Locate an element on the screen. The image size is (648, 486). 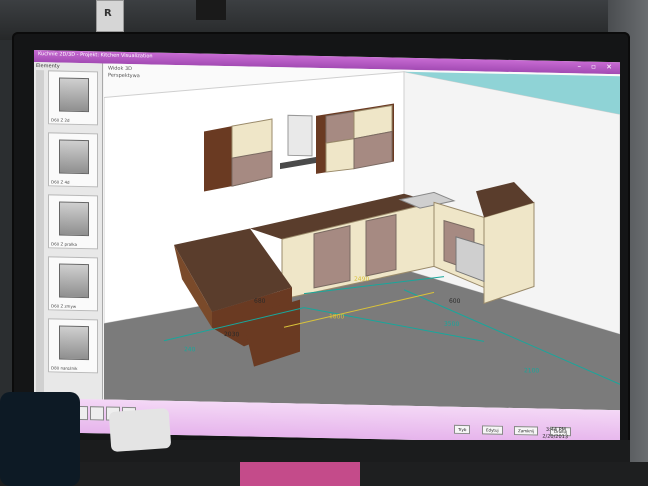
washer-icon is located at coordinates (74, 219).